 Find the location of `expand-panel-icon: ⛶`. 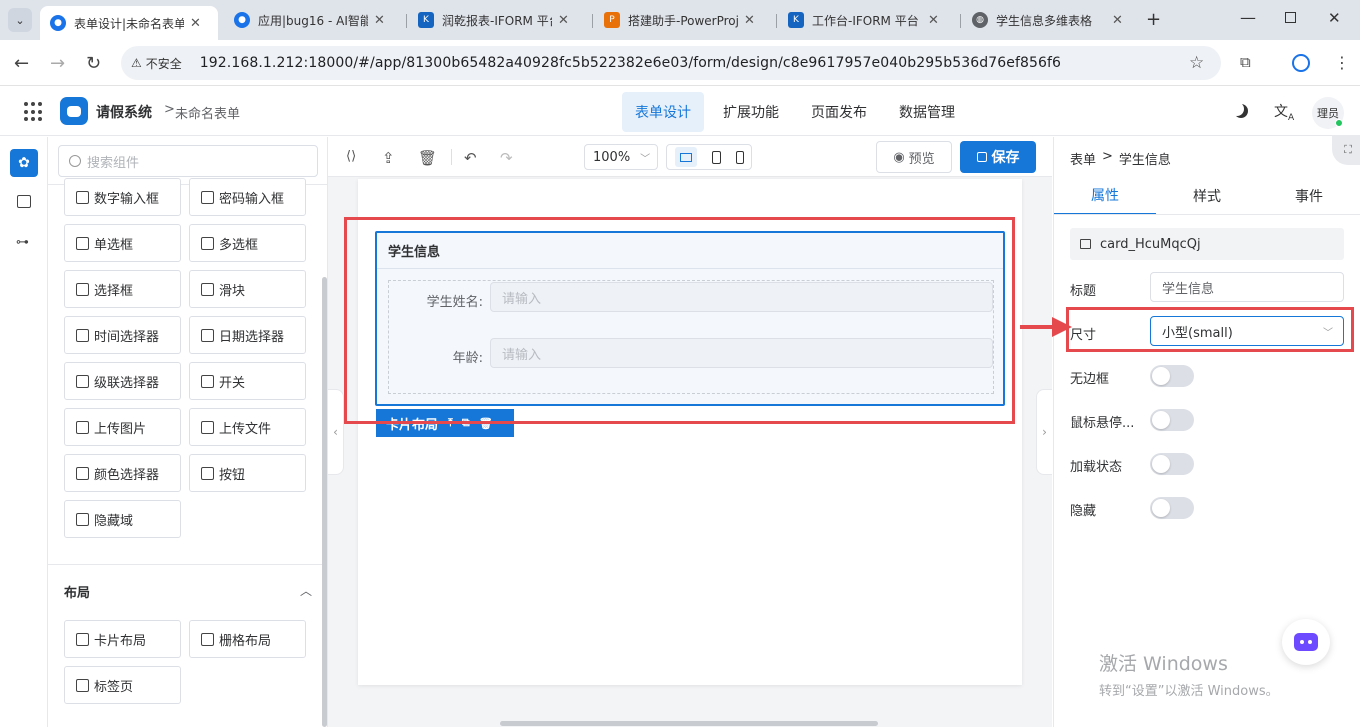

expand-panel-icon: ⛶ is located at coordinates (1346, 150).